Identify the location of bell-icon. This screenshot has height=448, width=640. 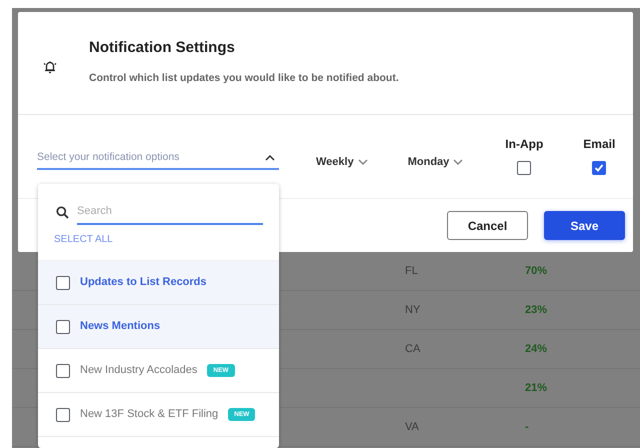
(50, 67).